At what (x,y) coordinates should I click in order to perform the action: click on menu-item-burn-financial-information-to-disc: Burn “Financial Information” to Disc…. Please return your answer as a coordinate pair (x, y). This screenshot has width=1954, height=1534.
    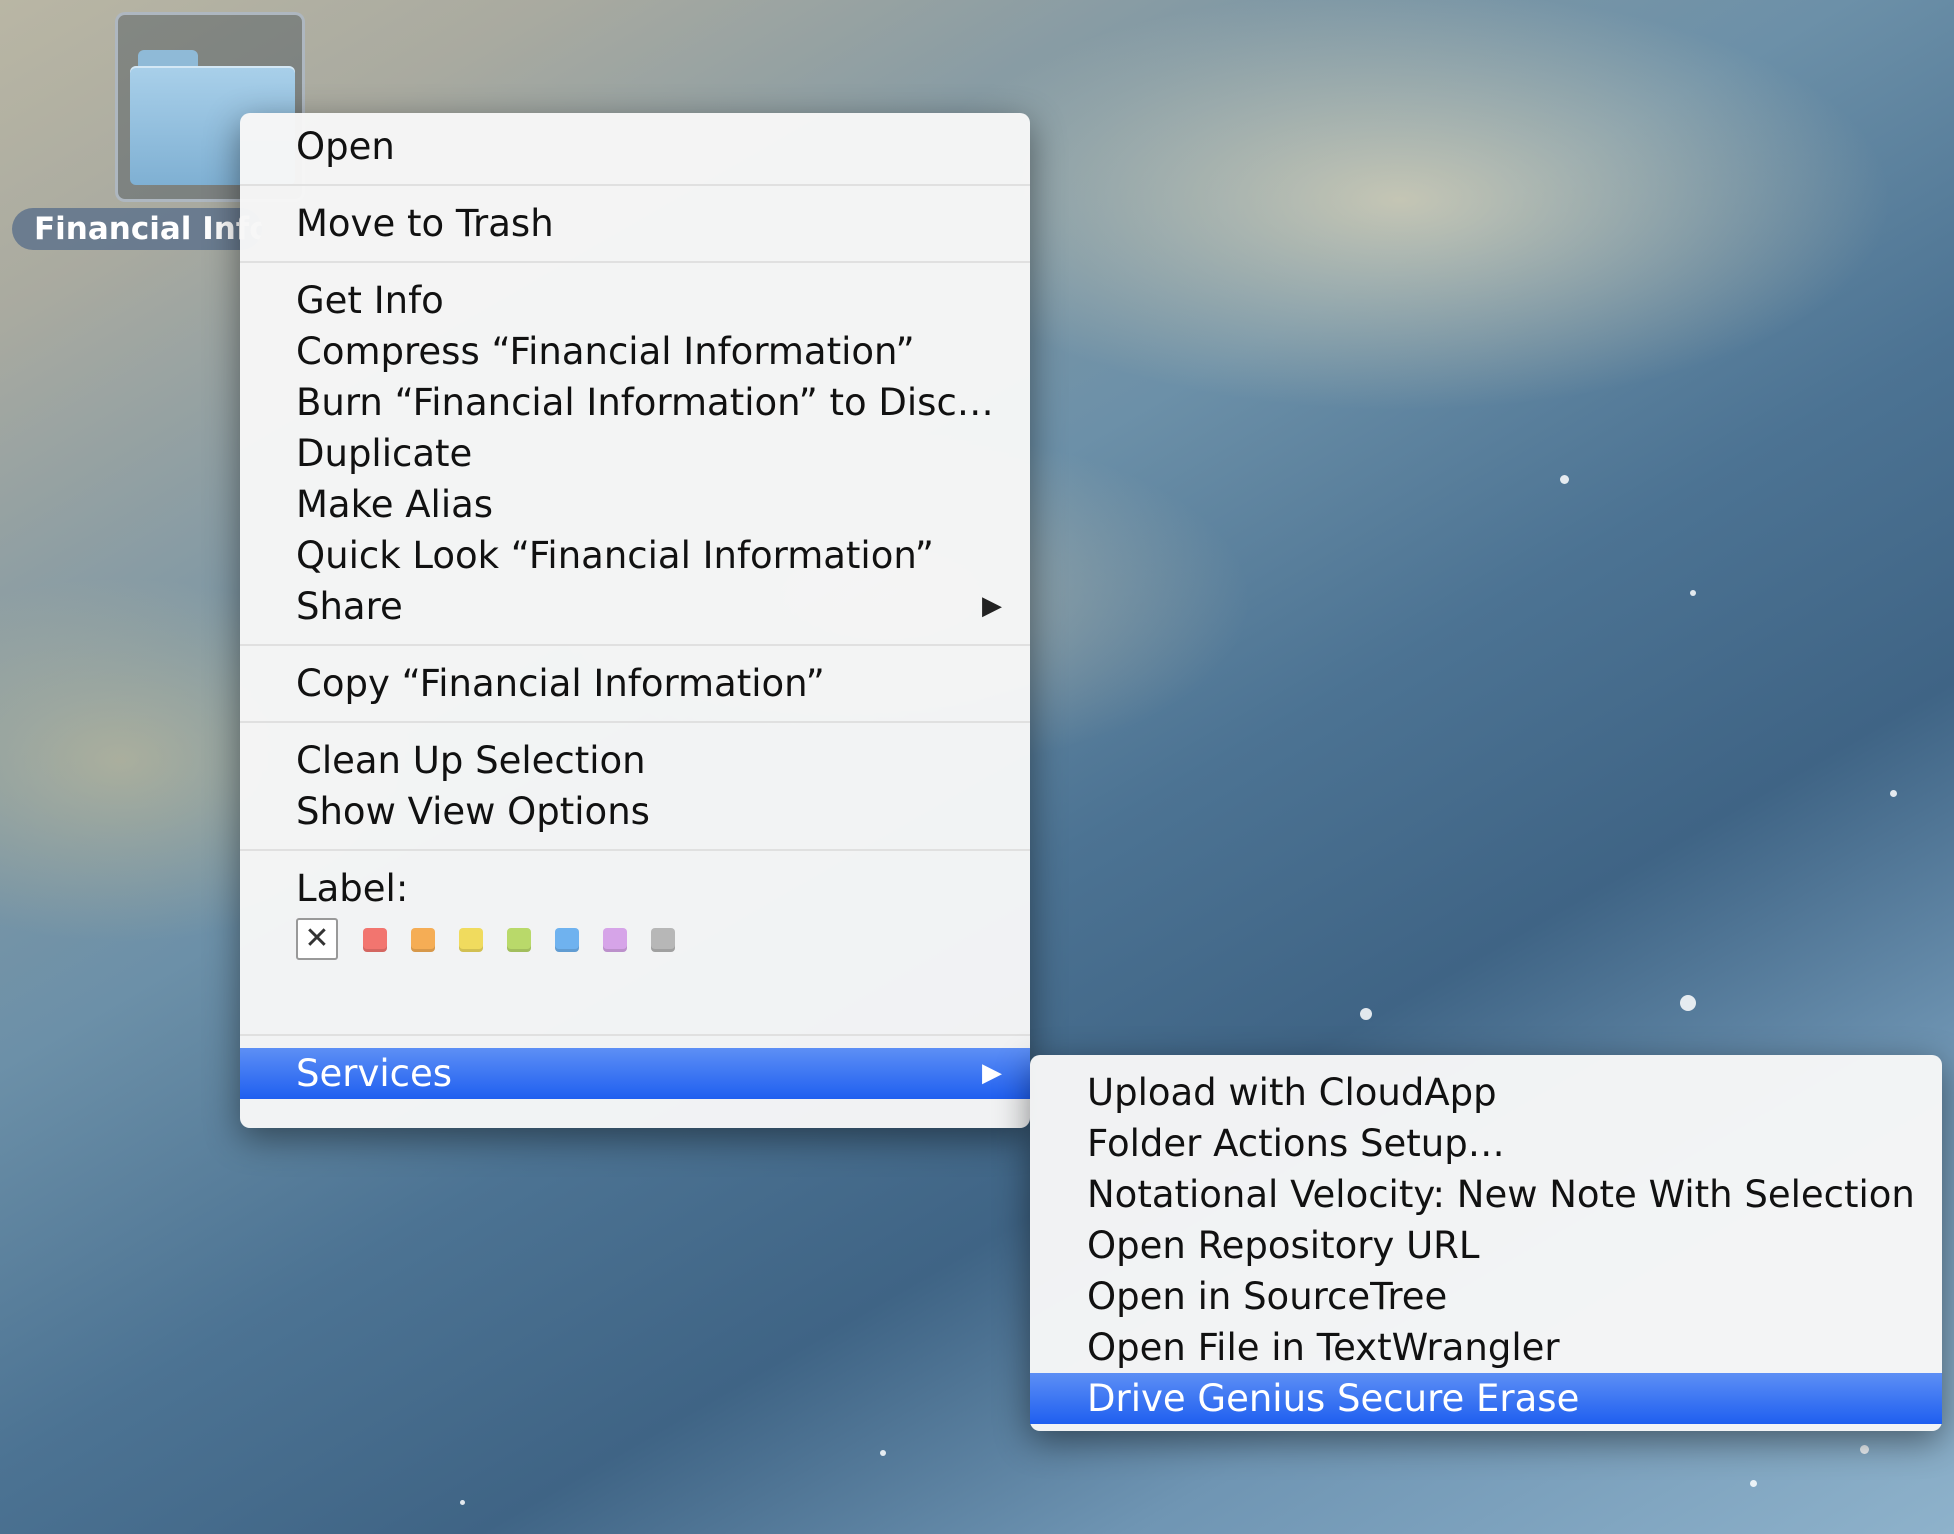
    Looking at the image, I should click on (635, 402).